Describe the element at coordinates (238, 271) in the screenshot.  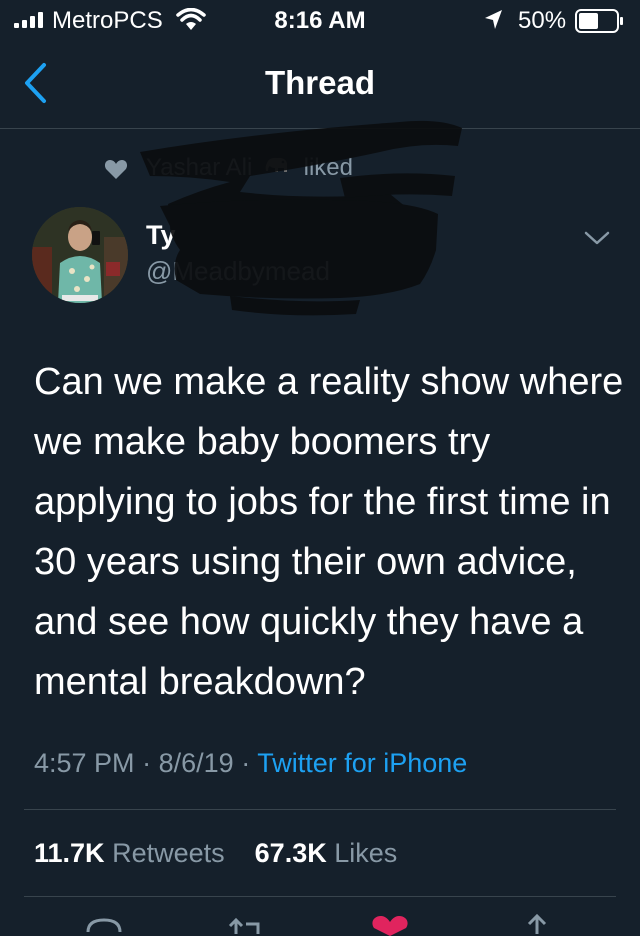
I see `author-handle: @Meadbymead` at that location.